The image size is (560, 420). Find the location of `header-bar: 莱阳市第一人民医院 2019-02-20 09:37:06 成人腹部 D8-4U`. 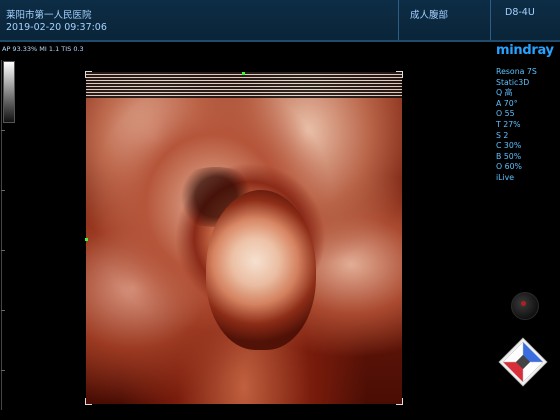

header-bar: 莱阳市第一人民医院 2019-02-20 09:37:06 成人腹部 D8-4U is located at coordinates (280, 20).